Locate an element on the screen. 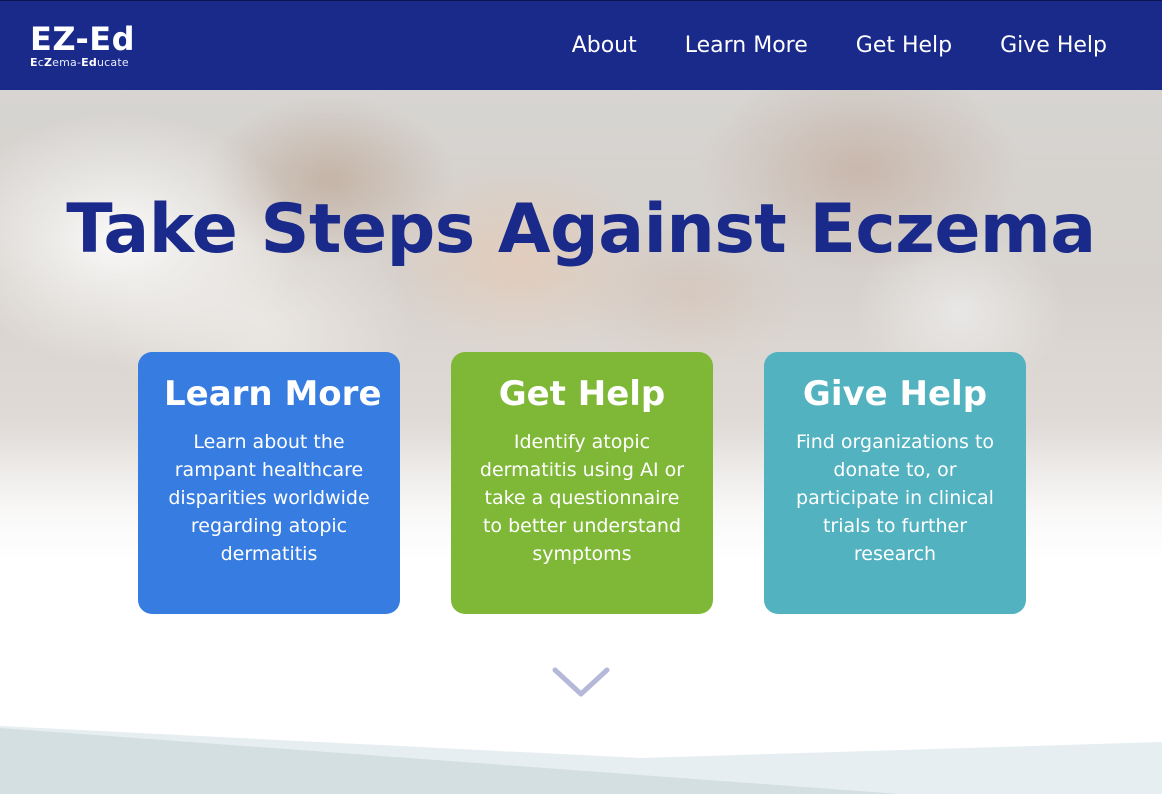  nav-link-about: About is located at coordinates (604, 45).